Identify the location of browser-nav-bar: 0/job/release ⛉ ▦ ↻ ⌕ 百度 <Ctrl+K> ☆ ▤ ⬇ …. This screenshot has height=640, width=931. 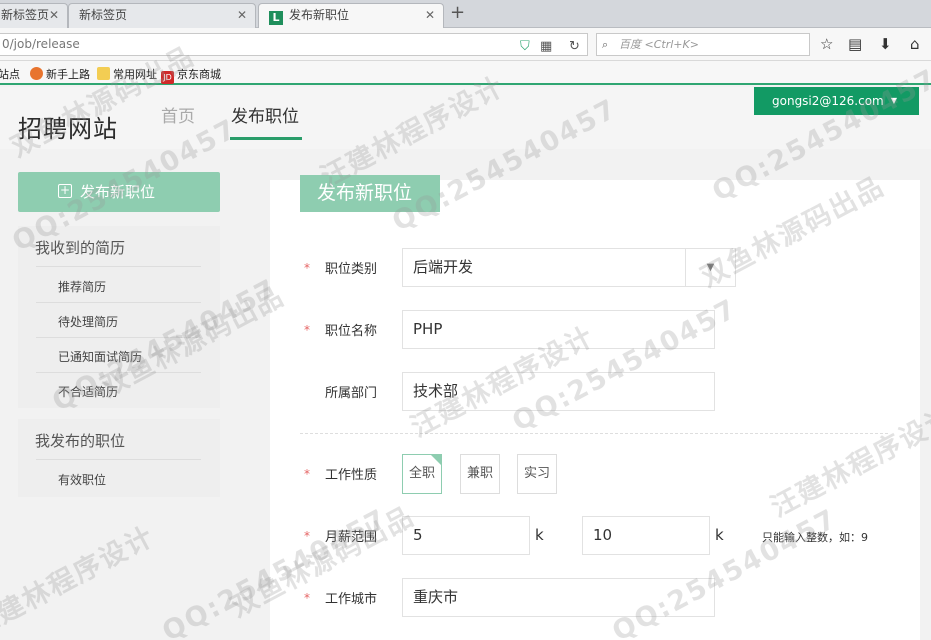
(465, 44).